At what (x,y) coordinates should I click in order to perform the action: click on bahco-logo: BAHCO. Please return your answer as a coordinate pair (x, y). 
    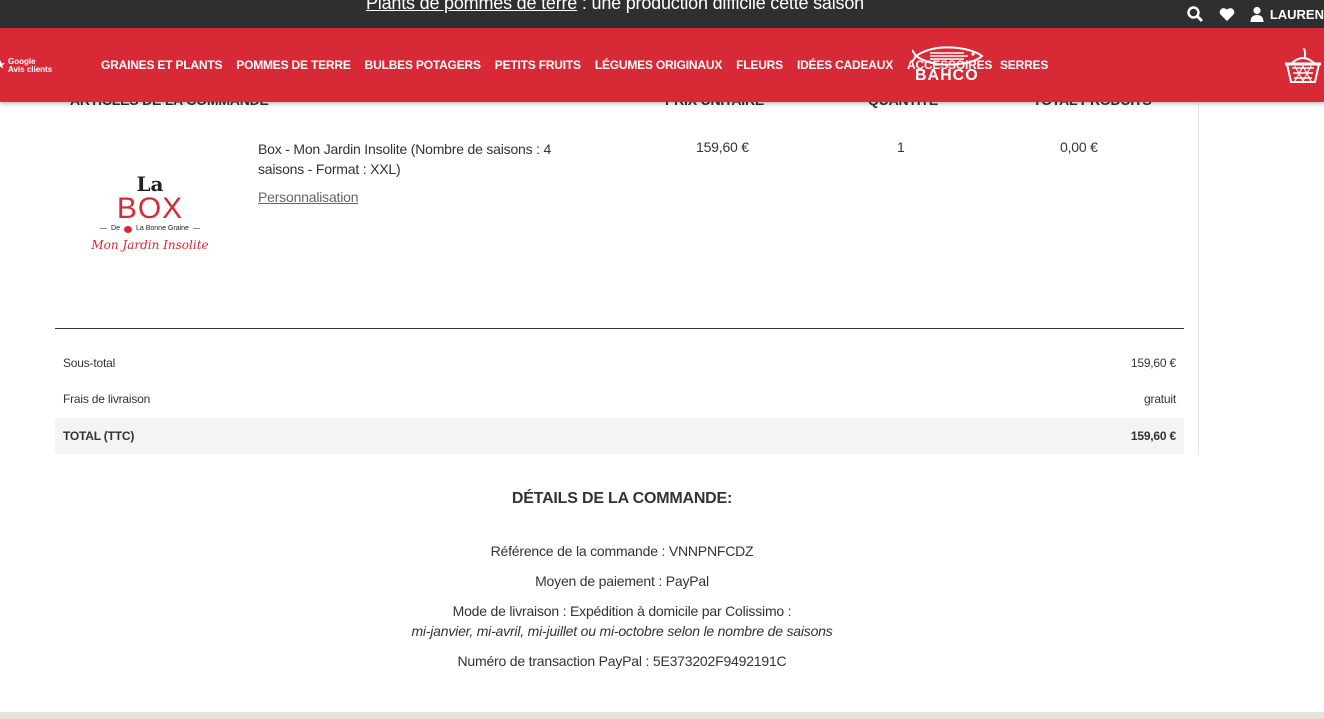
    Looking at the image, I should click on (947, 65).